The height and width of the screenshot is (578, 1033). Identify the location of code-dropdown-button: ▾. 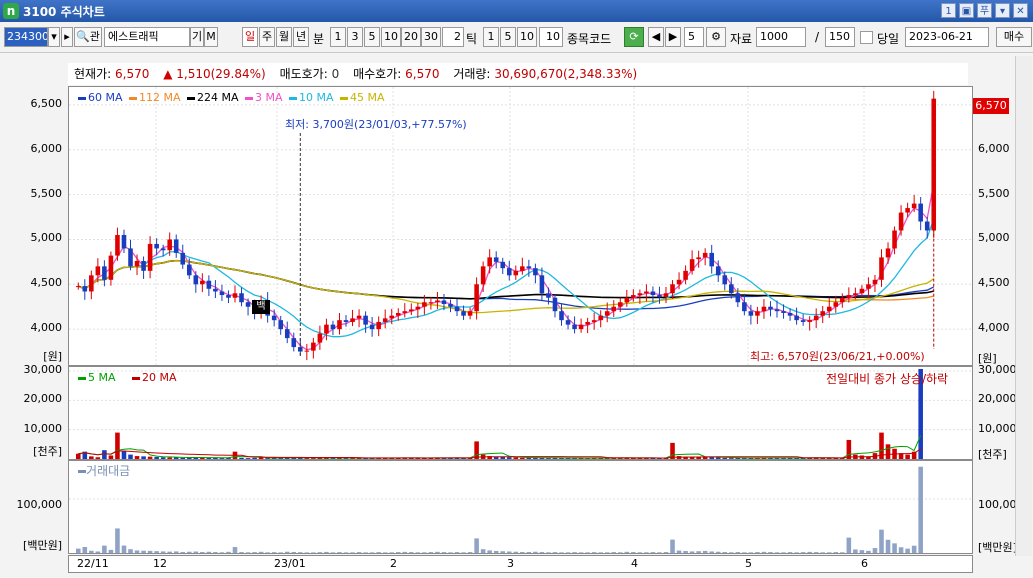
(54, 37).